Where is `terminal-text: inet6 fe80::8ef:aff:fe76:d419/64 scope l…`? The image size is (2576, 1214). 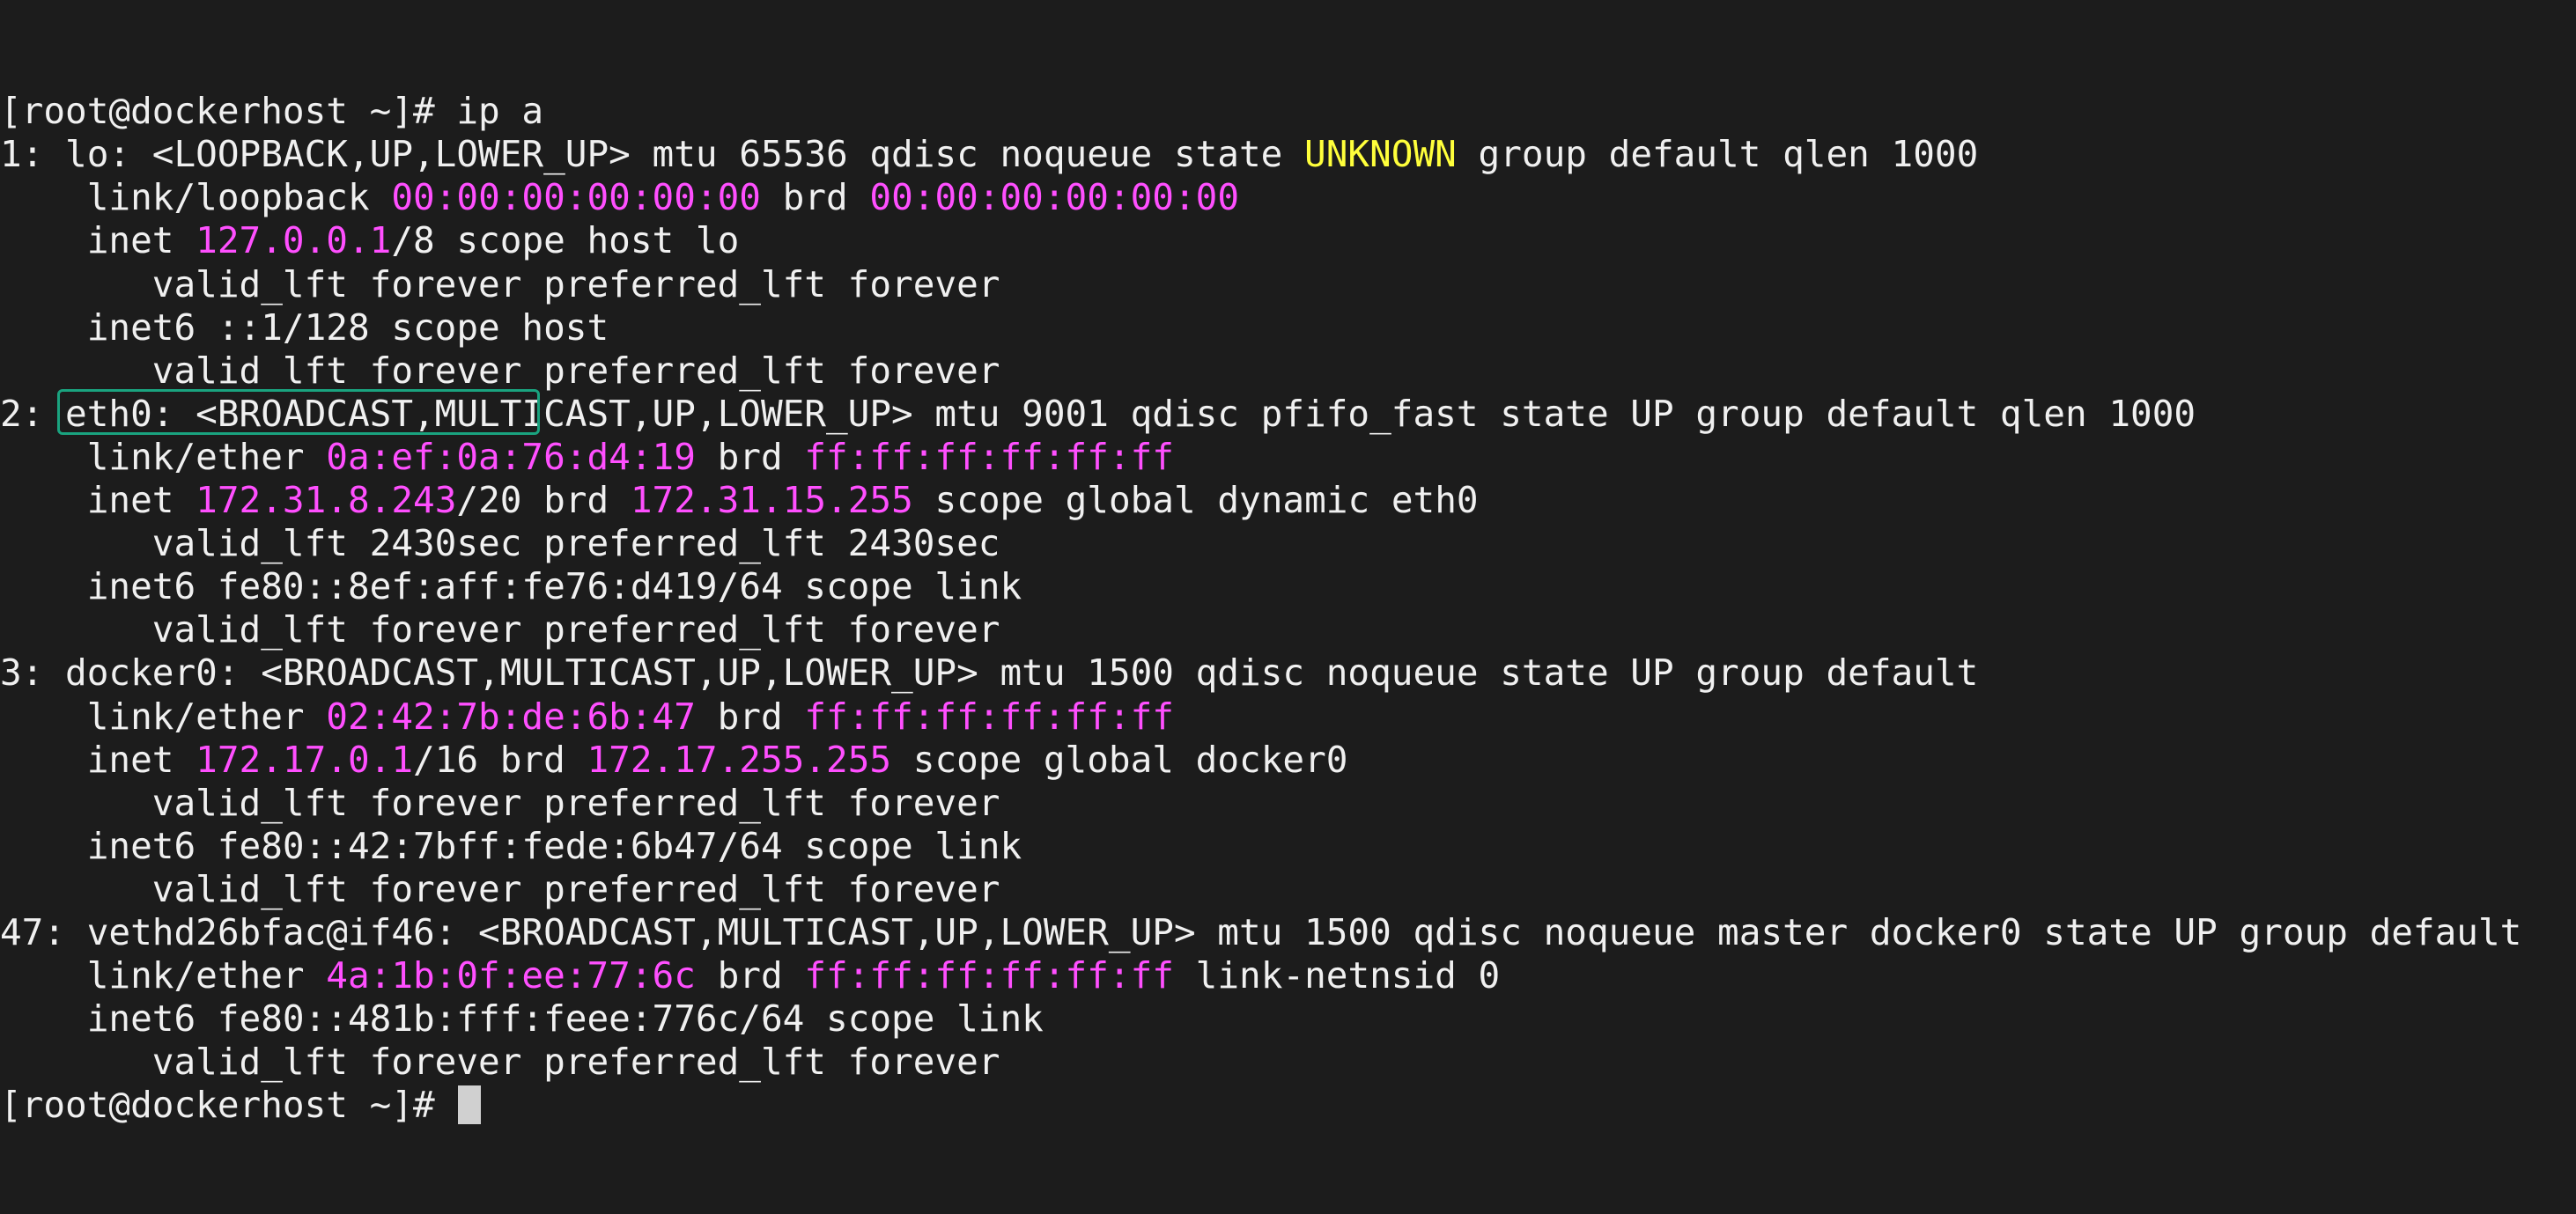
terminal-text: inet6 fe80::8ef:aff:fe76:d419/64 scope l… is located at coordinates (511, 586).